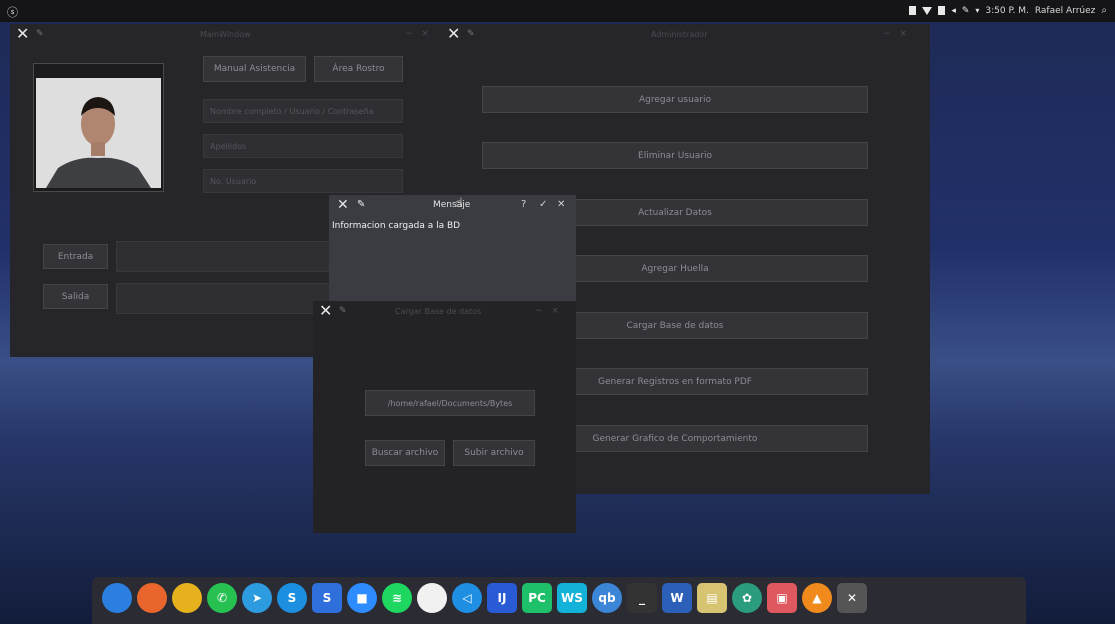 The height and width of the screenshot is (624, 1115). Describe the element at coordinates (327, 598) in the screenshot. I see `slides-icon: S` at that location.